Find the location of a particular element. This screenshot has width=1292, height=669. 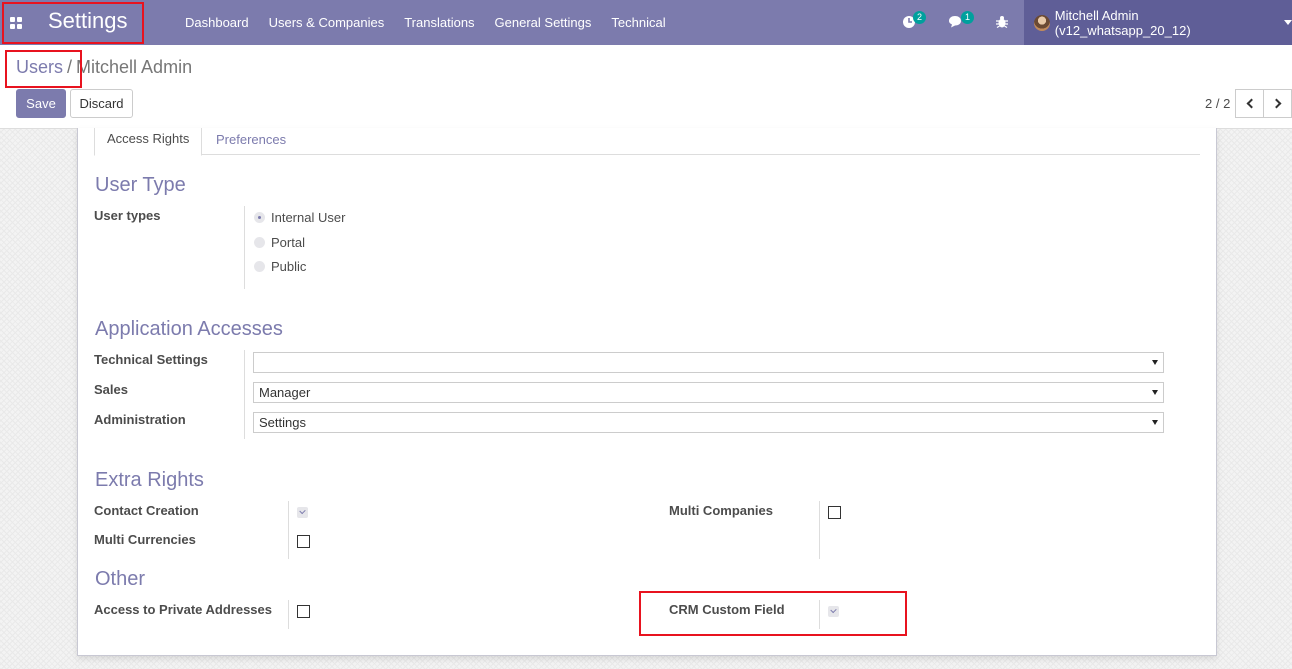

tab-preferences: Preferences is located at coordinates (251, 141).